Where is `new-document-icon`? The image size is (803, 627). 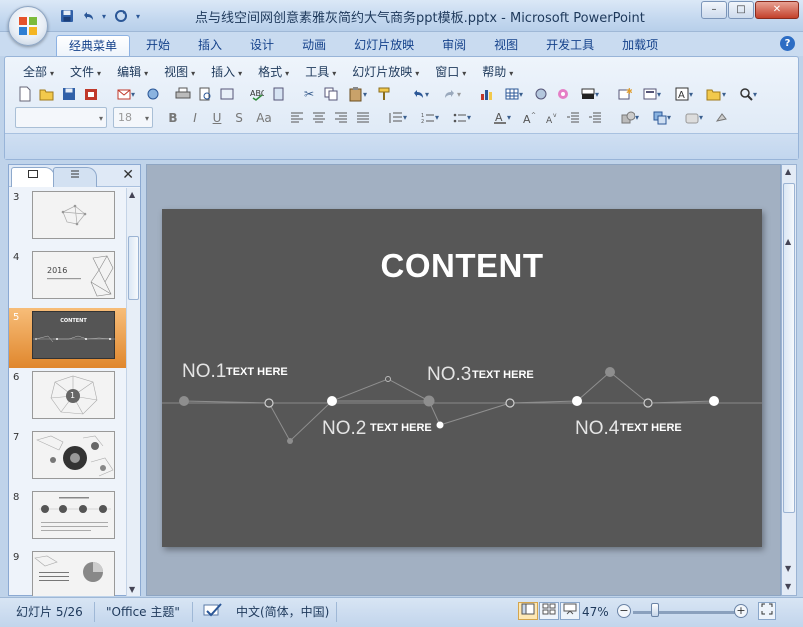
new-document-icon is located at coordinates (25, 94).